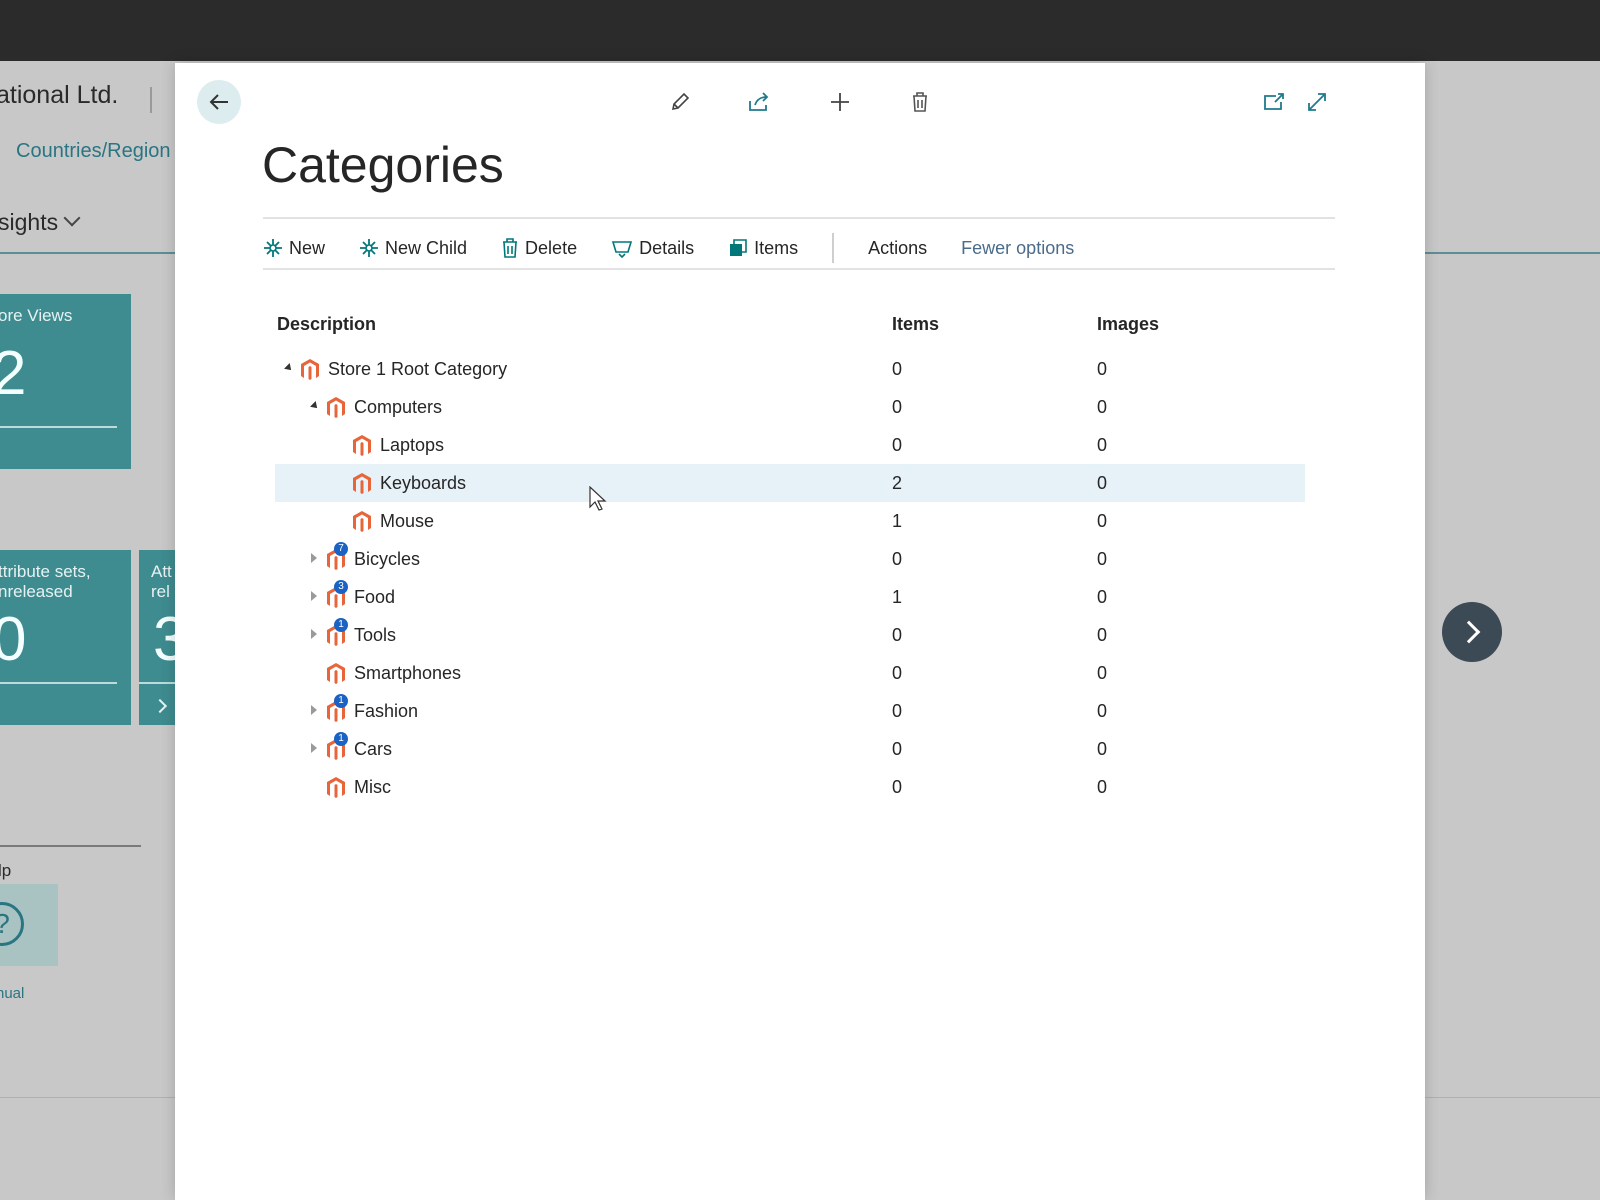 The width and height of the screenshot is (1600, 1200). What do you see at coordinates (897, 483) in the screenshot?
I see `cell-items: 2` at bounding box center [897, 483].